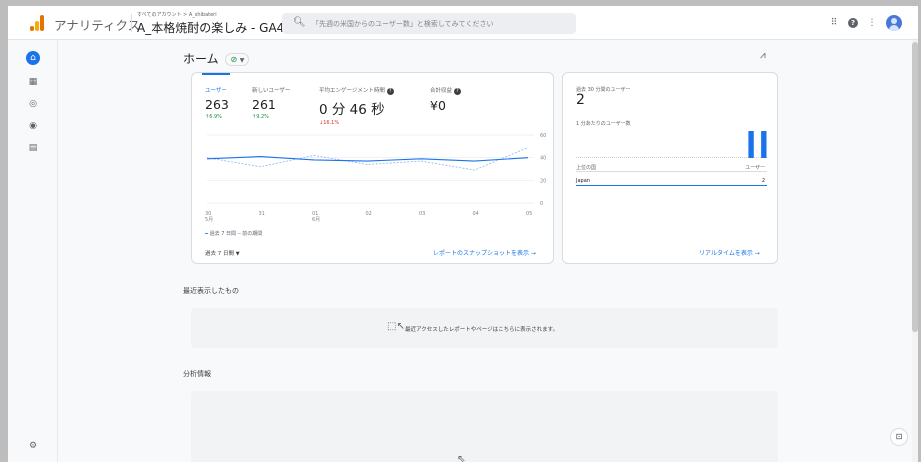 This screenshot has height=462, width=921. Describe the element at coordinates (583, 181) in the screenshot. I see `row-country: Japan` at that location.